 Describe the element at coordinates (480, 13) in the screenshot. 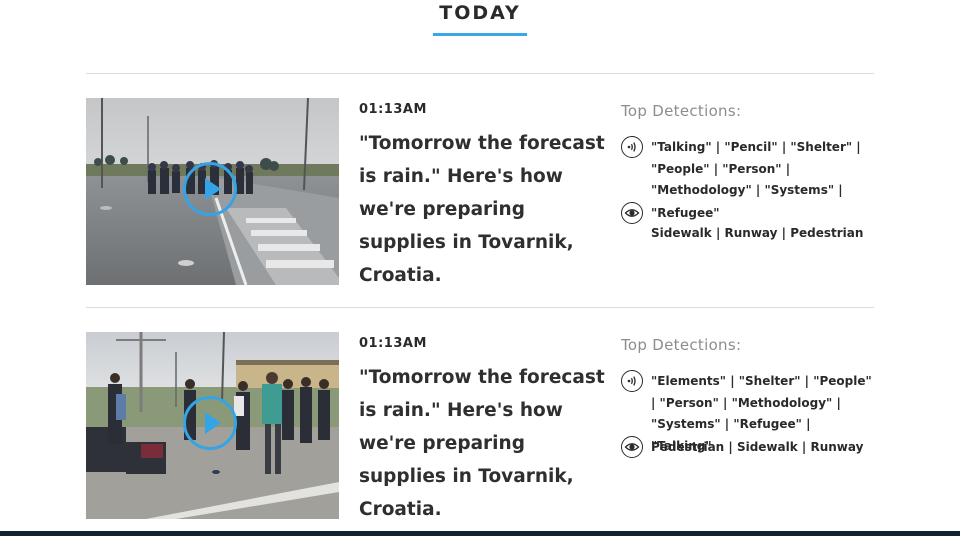

I see `section-heading: TODAY` at that location.